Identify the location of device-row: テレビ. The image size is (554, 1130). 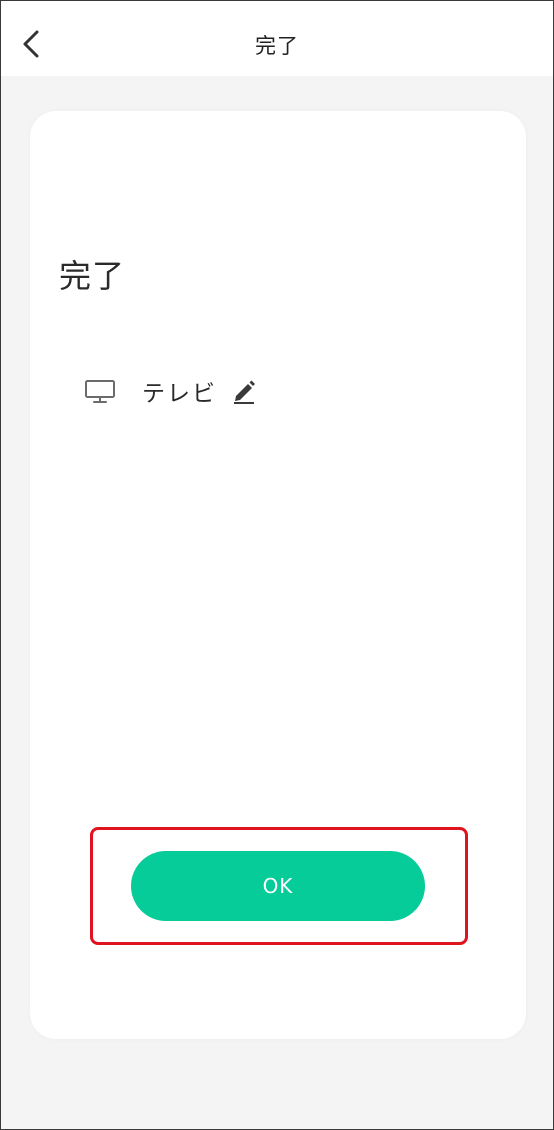
(170, 391).